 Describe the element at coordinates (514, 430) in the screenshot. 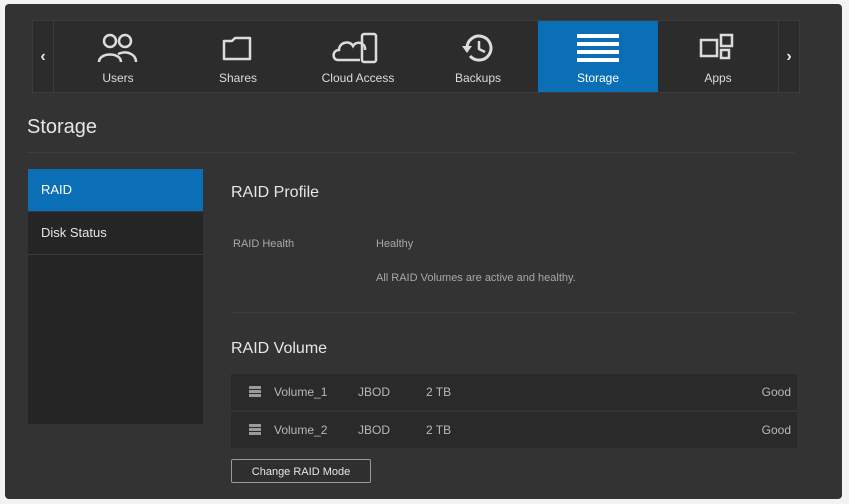

I see `table-row: Volume_2 JBOD 2 TB Good` at that location.